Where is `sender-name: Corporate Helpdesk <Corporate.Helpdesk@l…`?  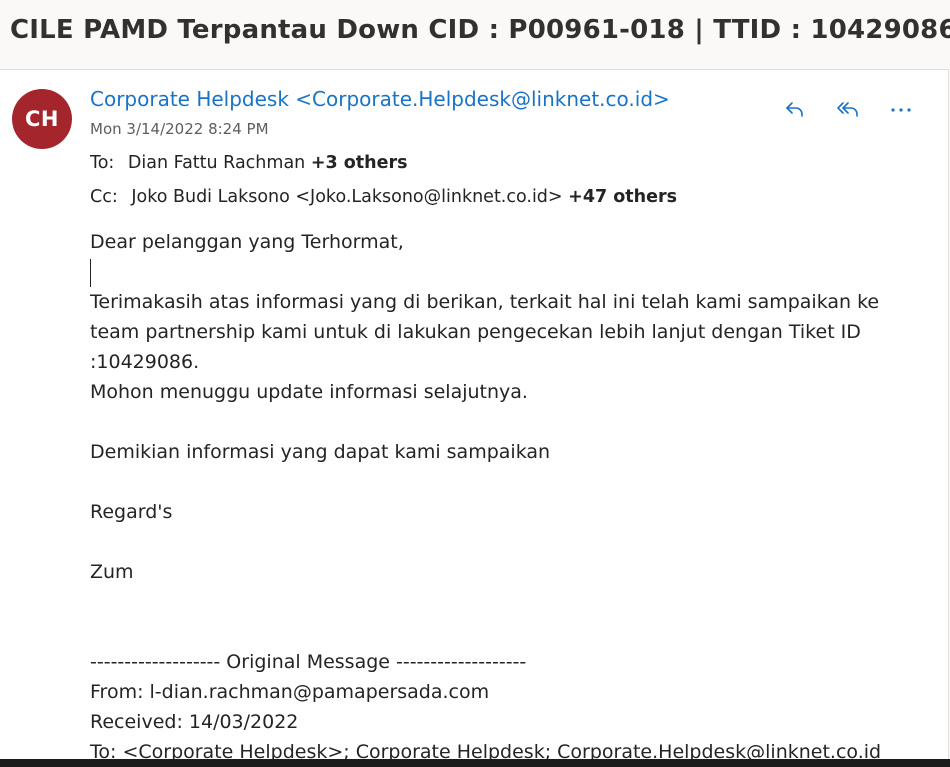 sender-name: Corporate Helpdesk <Corporate.Helpdesk@l… is located at coordinates (380, 99).